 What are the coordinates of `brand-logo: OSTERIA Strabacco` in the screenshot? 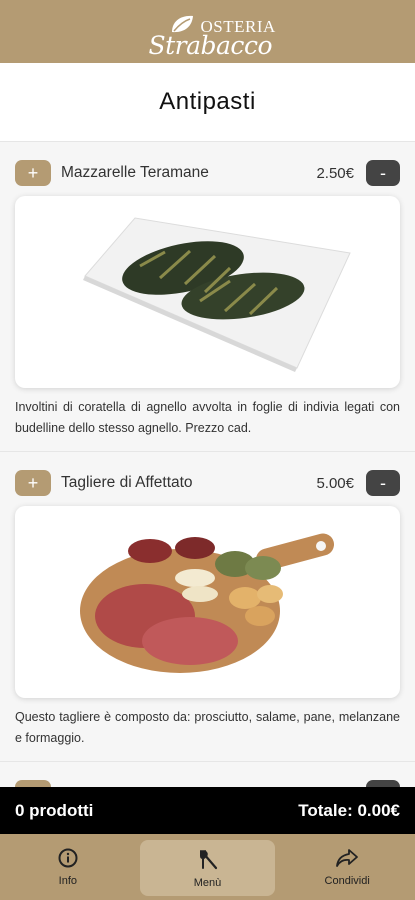 It's located at (209, 33).